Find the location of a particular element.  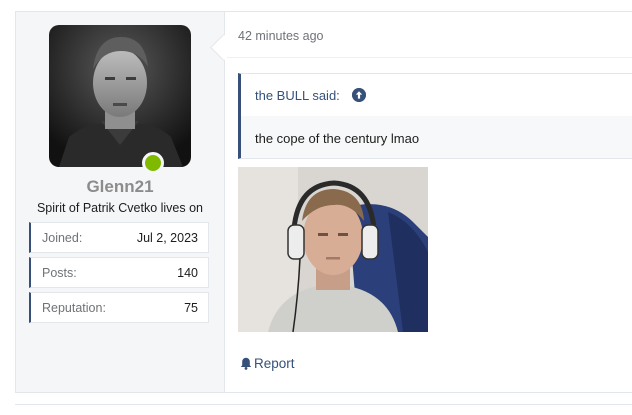

avatar-wrap is located at coordinates (120, 99).